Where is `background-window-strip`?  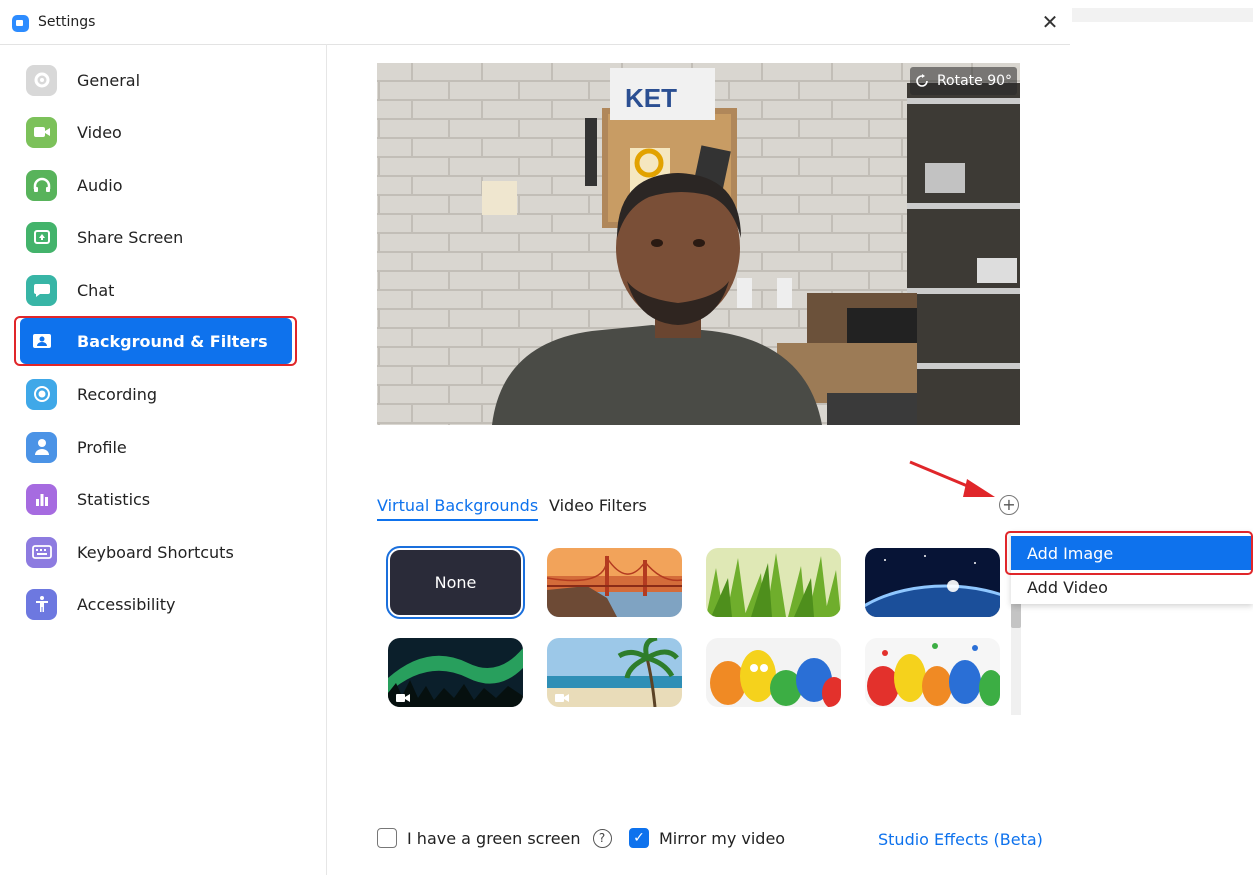 background-window-strip is located at coordinates (1162, 15).